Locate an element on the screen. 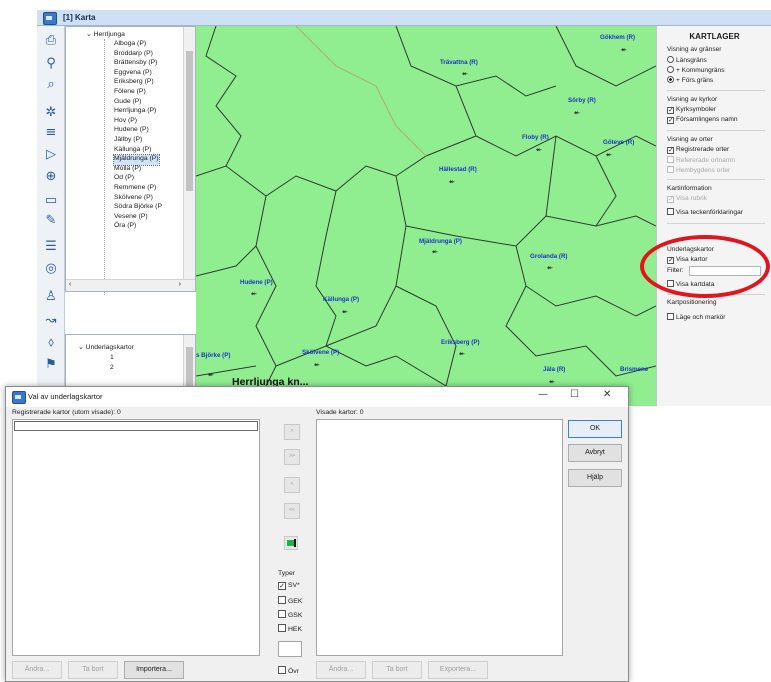  tree-item: Eriksberg (P) is located at coordinates (134, 83).